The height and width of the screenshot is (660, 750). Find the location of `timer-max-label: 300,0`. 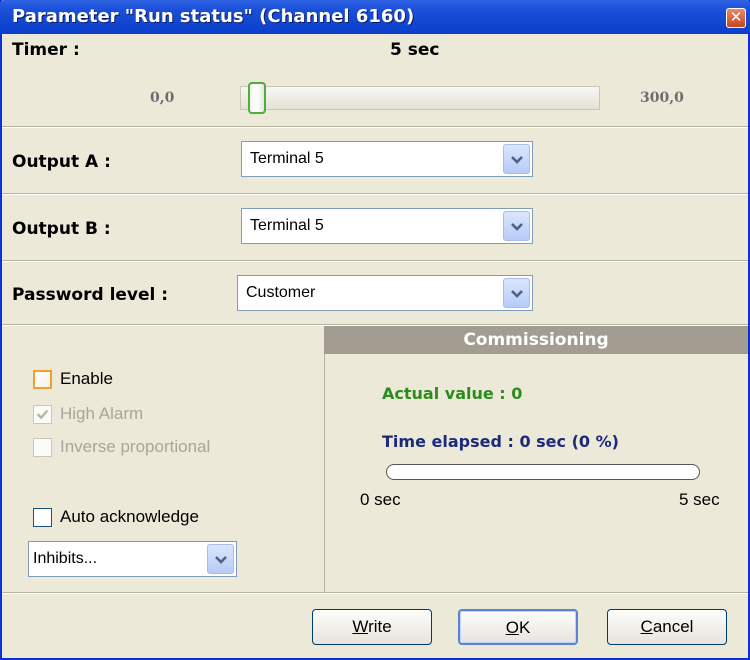

timer-max-label: 300,0 is located at coordinates (662, 98).